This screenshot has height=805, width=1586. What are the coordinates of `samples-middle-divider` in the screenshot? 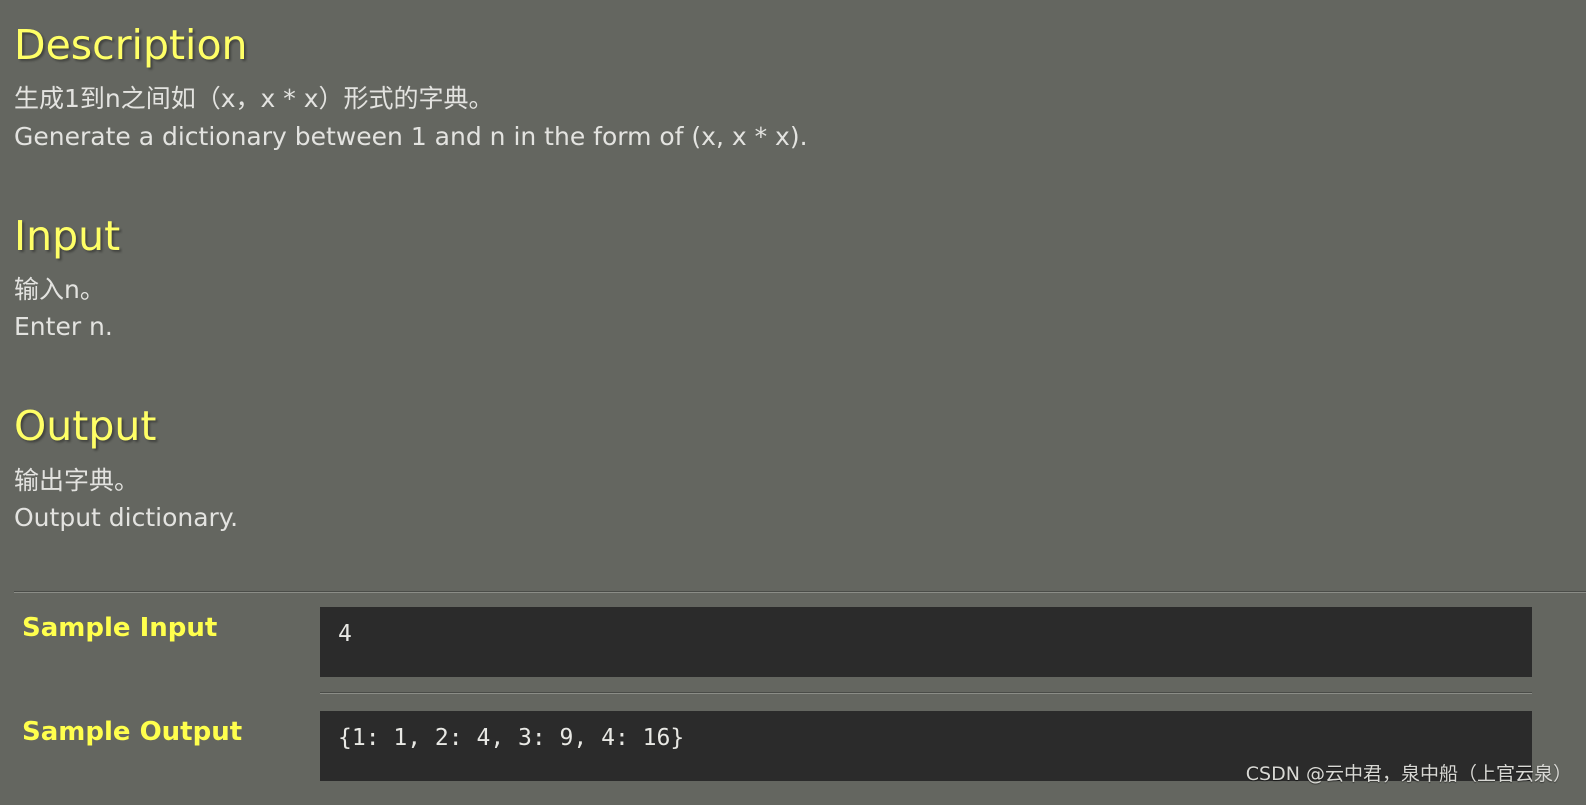 It's located at (926, 693).